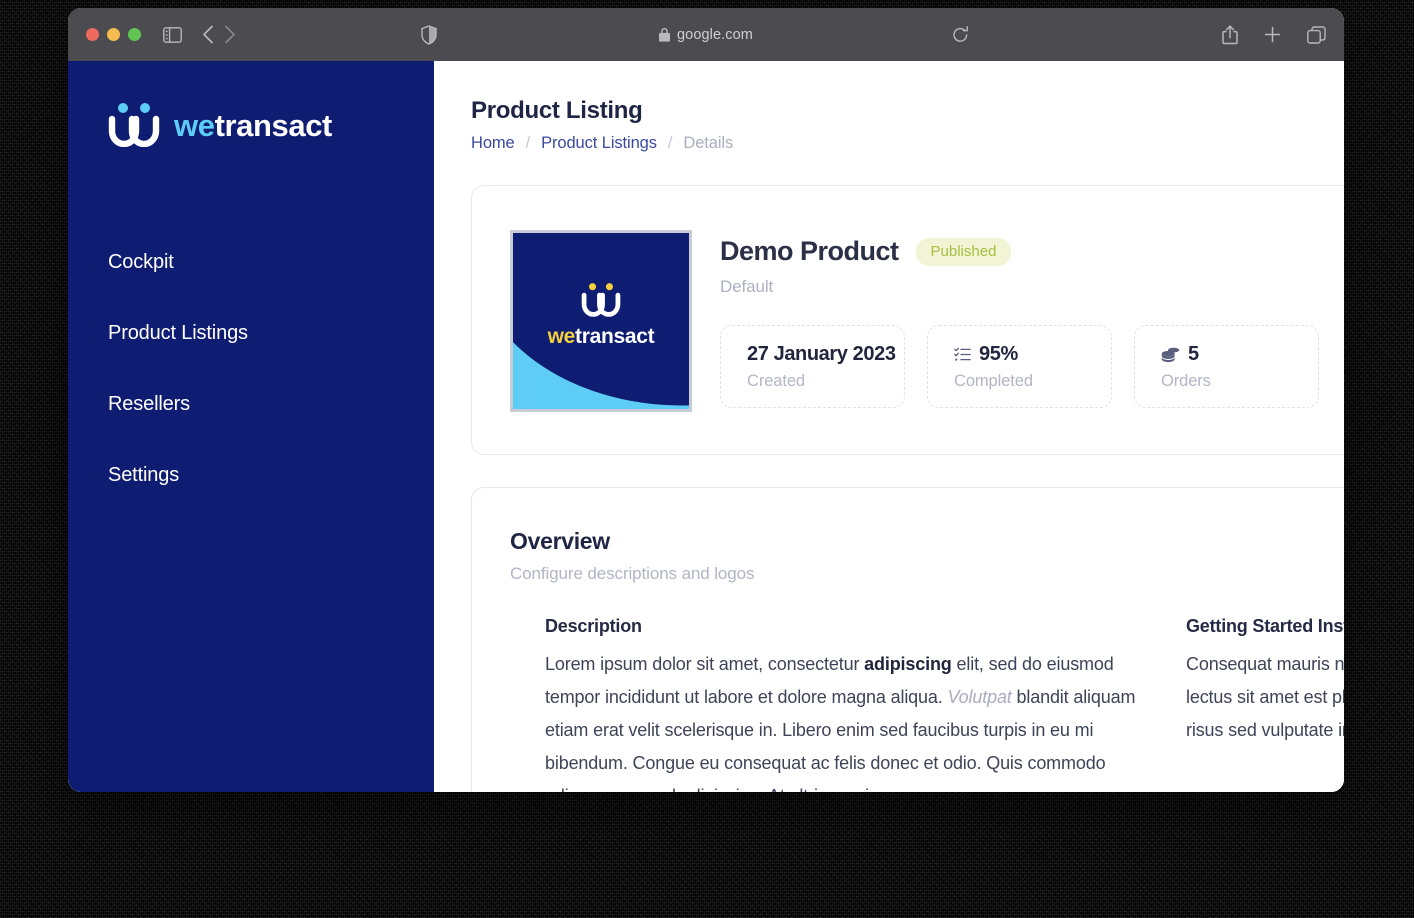  I want to click on page-title: Product Listing, so click(557, 110).